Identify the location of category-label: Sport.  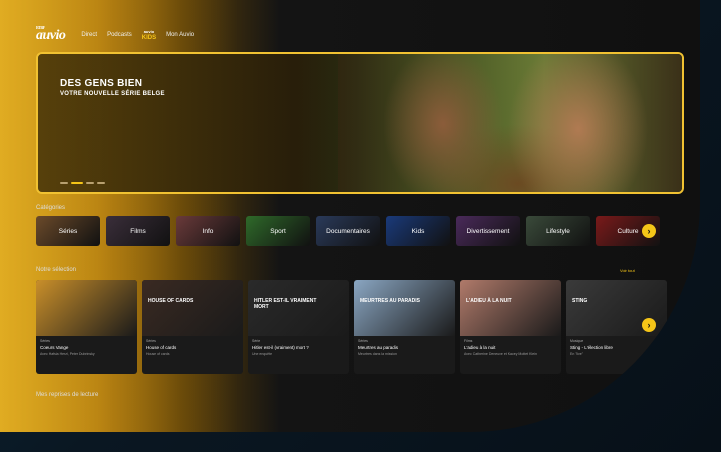
(278, 231).